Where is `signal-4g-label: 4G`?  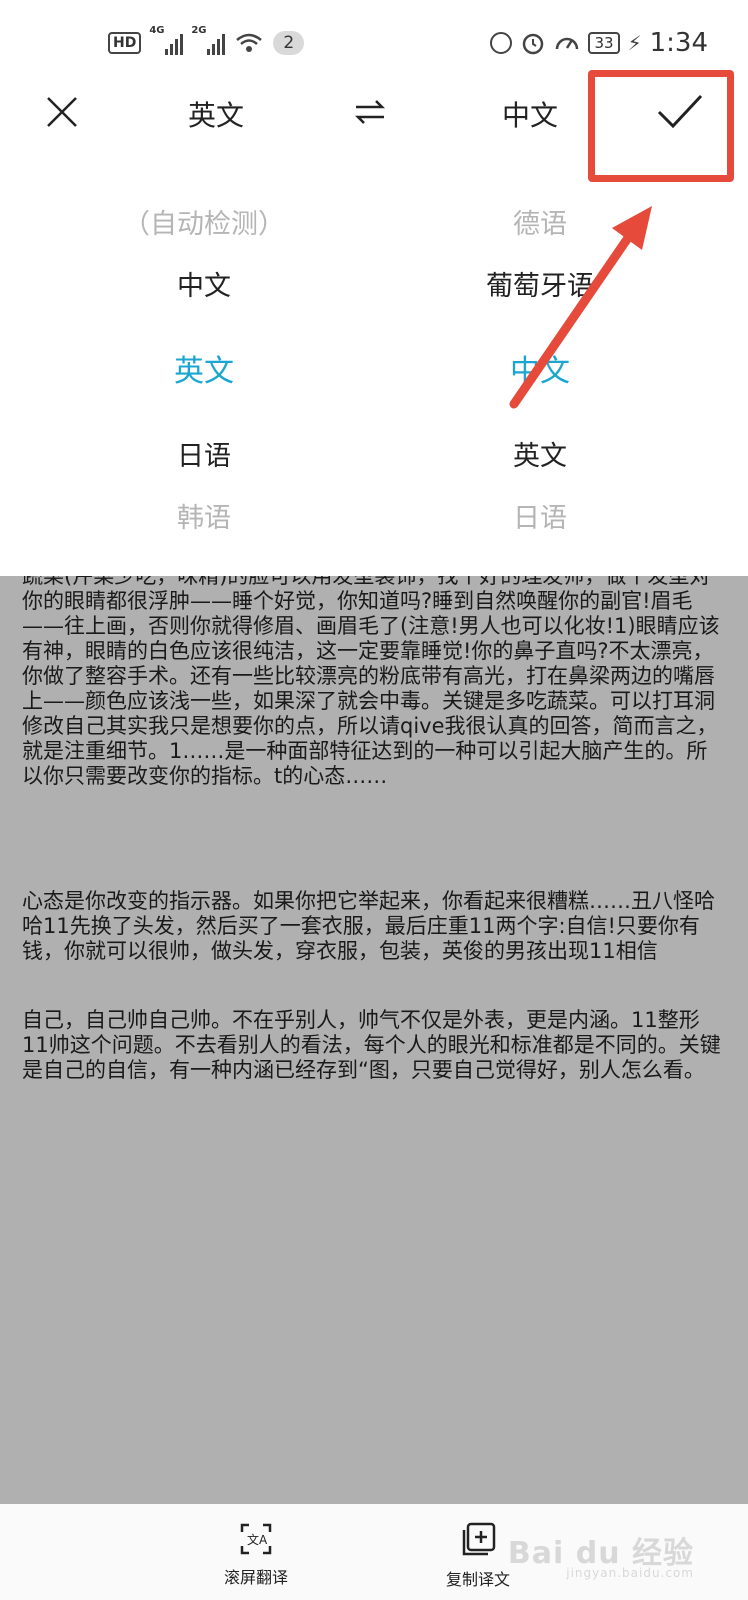
signal-4g-label: 4G is located at coordinates (157, 30).